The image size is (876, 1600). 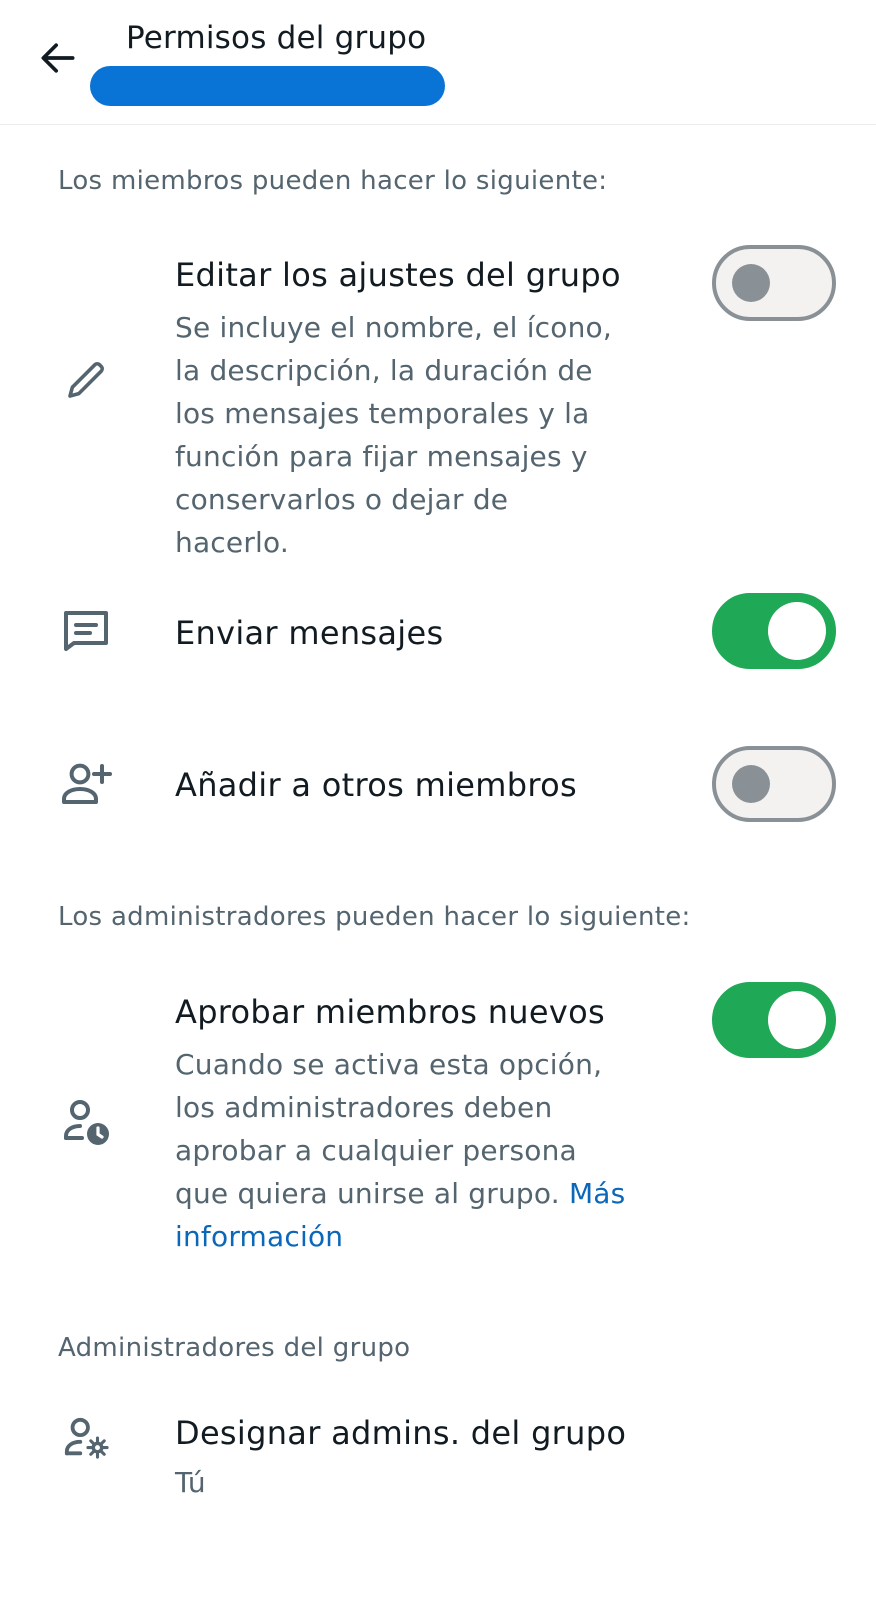 I want to click on send-messages-toggle, so click(x=774, y=631).